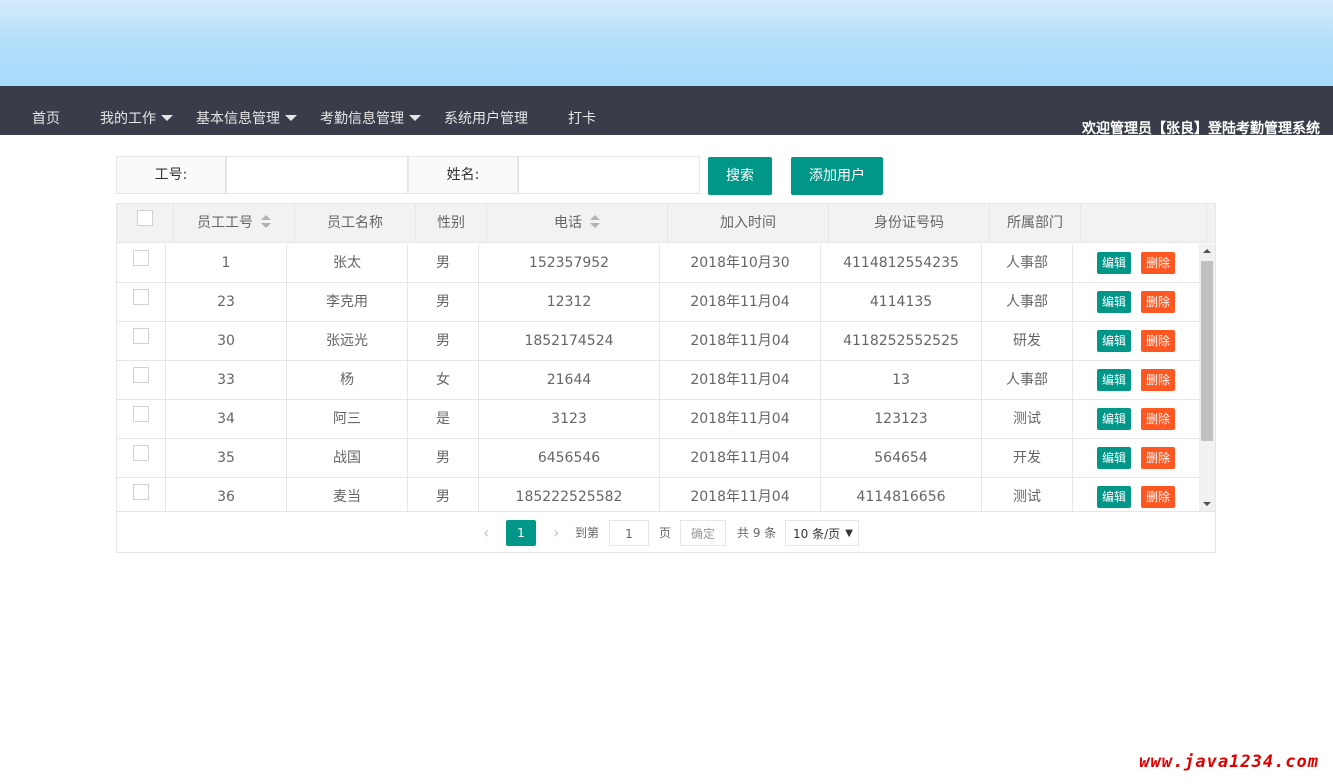 The height and width of the screenshot is (784, 1333). What do you see at coordinates (226, 263) in the screenshot?
I see `cell-employee-id: 1` at bounding box center [226, 263].